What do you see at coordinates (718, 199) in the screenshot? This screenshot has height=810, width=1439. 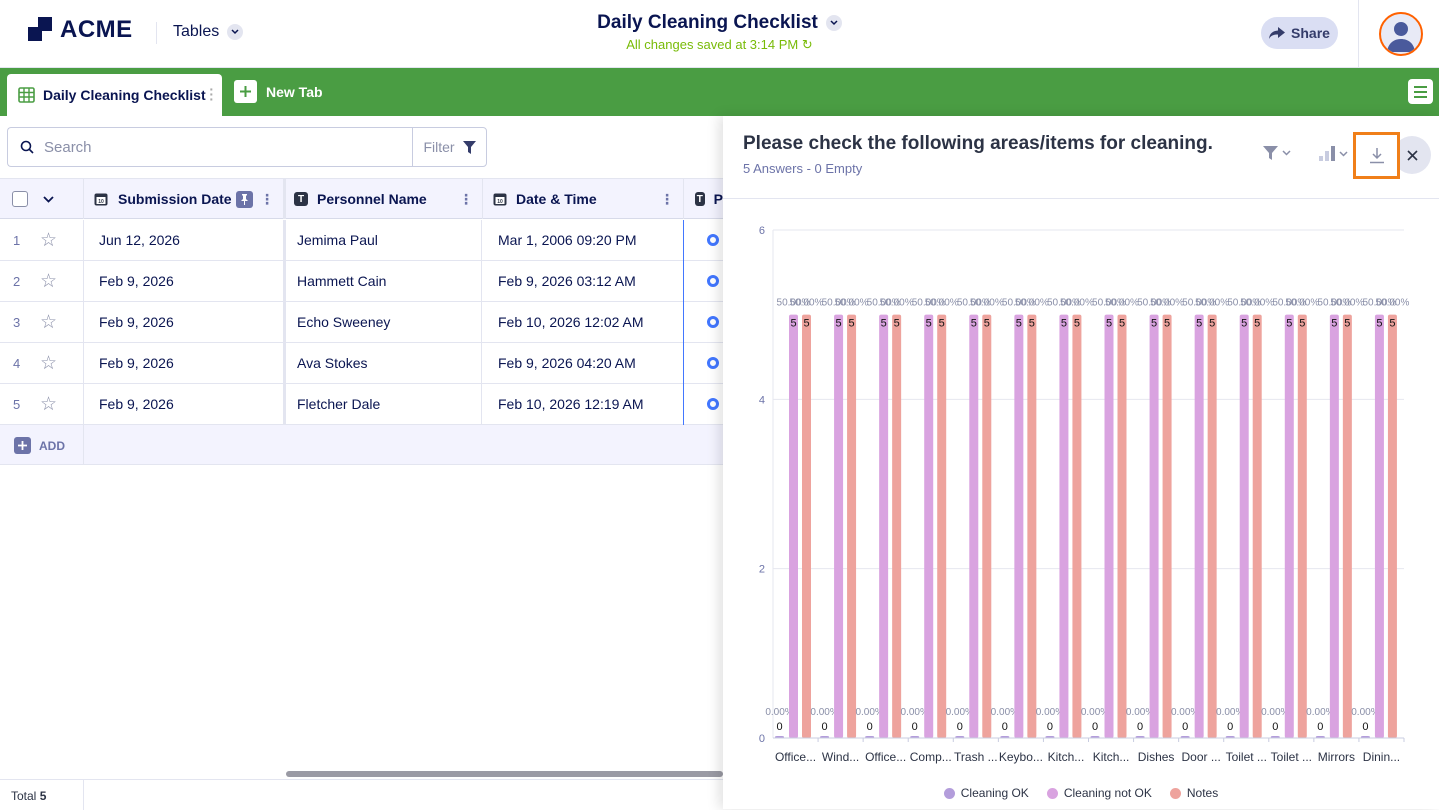 I see `column-label: P` at bounding box center [718, 199].